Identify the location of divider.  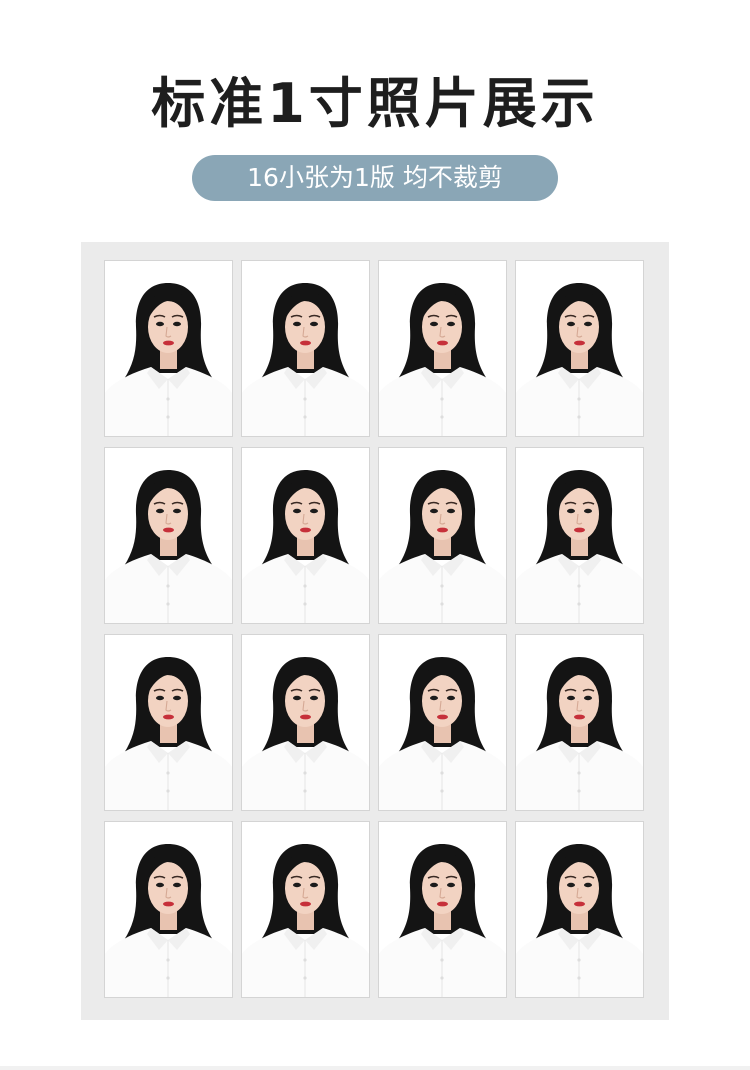
(375, 1068).